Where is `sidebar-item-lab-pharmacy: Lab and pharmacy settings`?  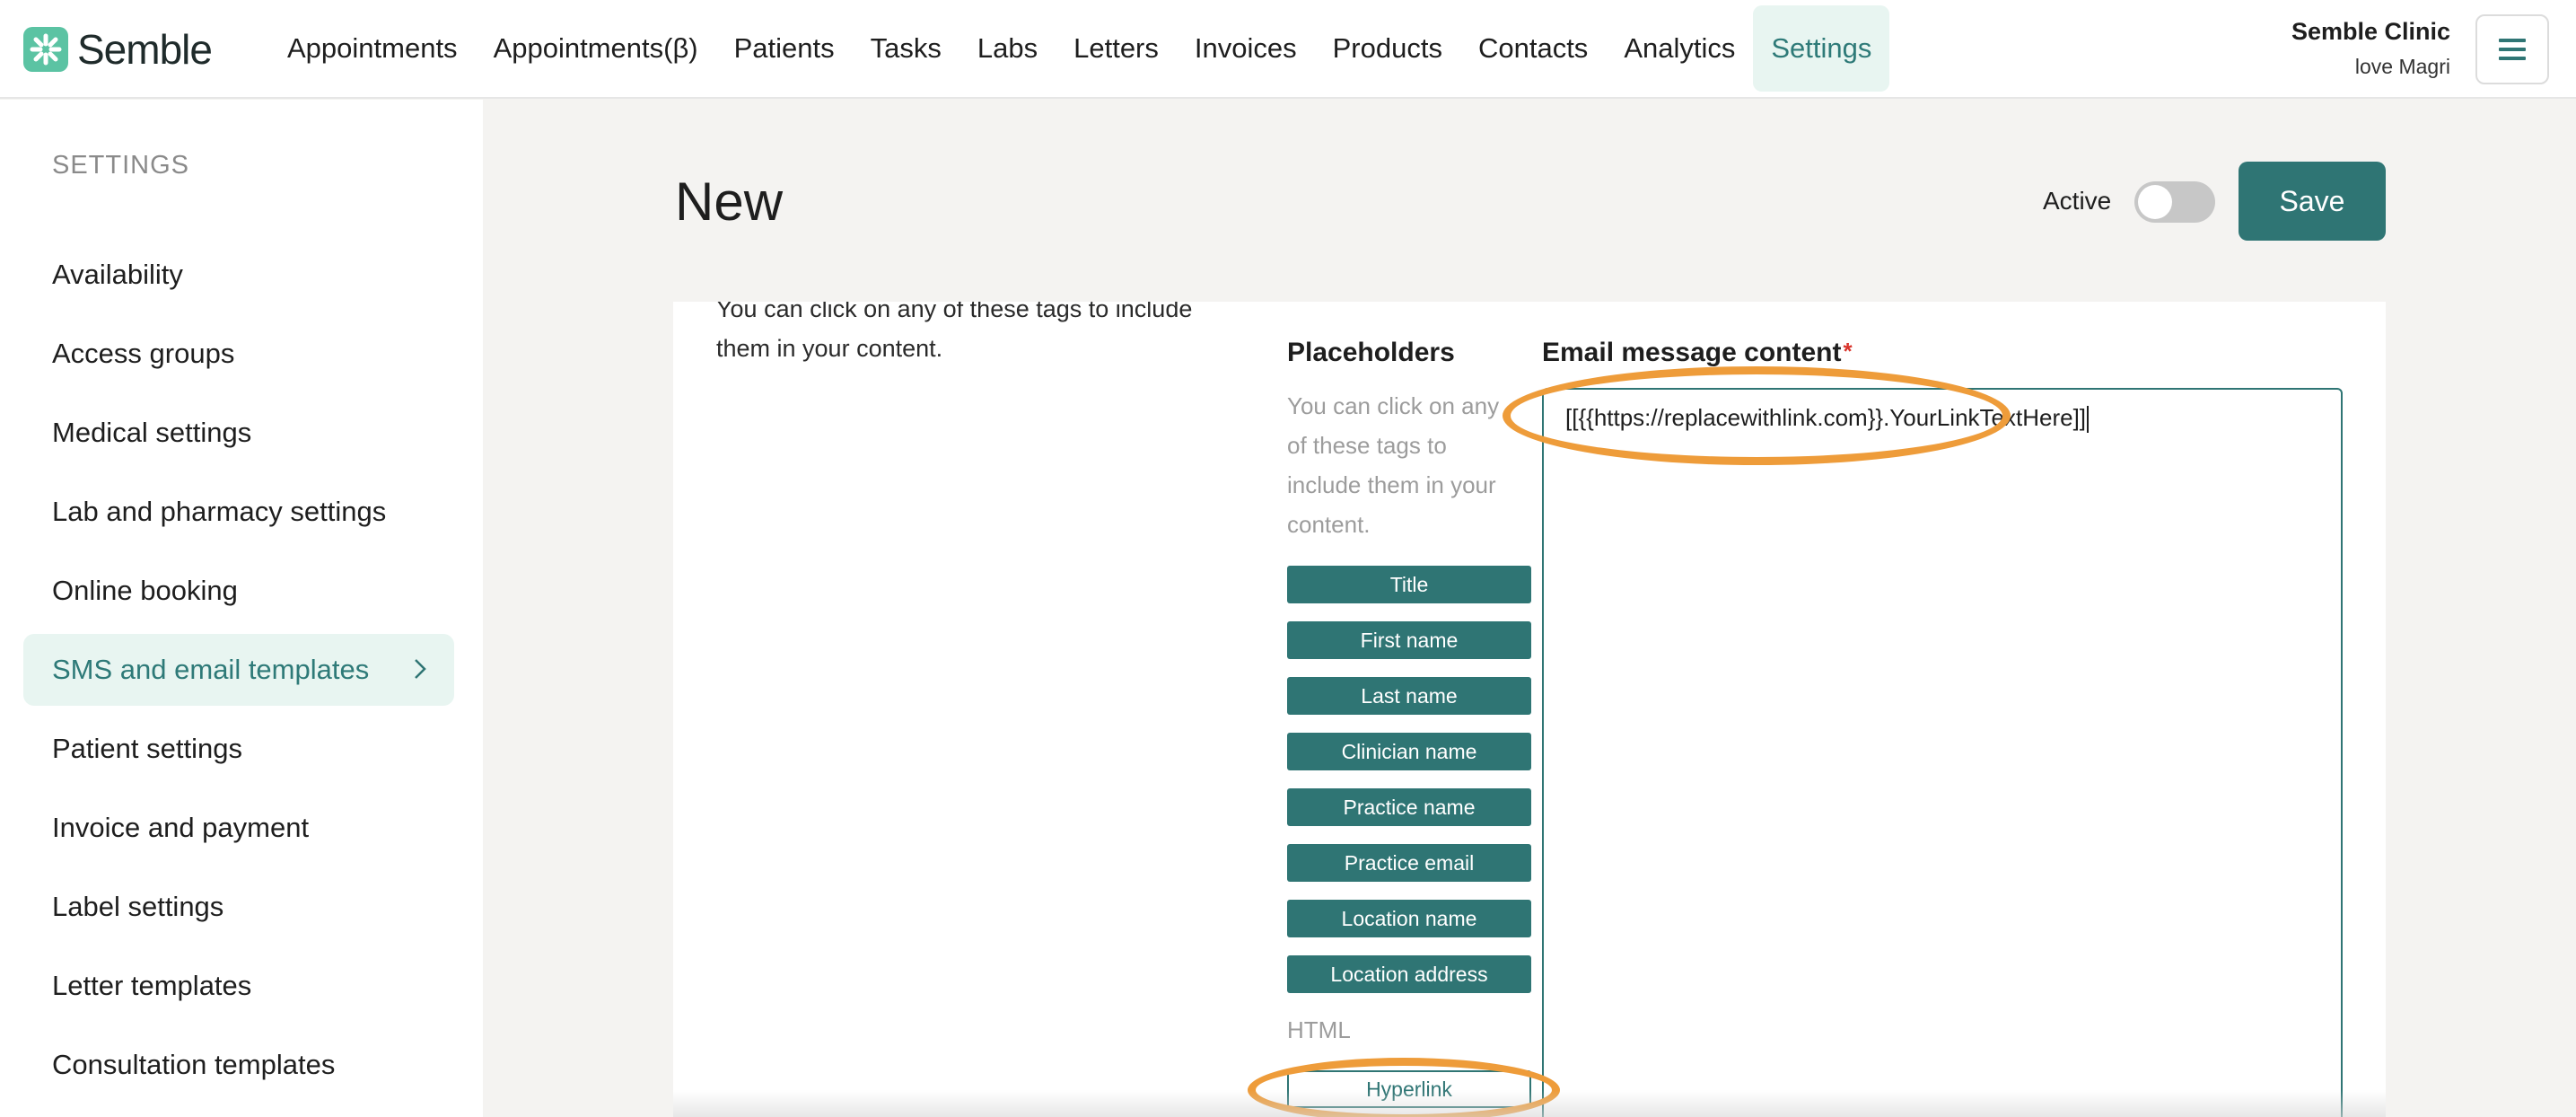 sidebar-item-lab-pharmacy: Lab and pharmacy settings is located at coordinates (239, 512).